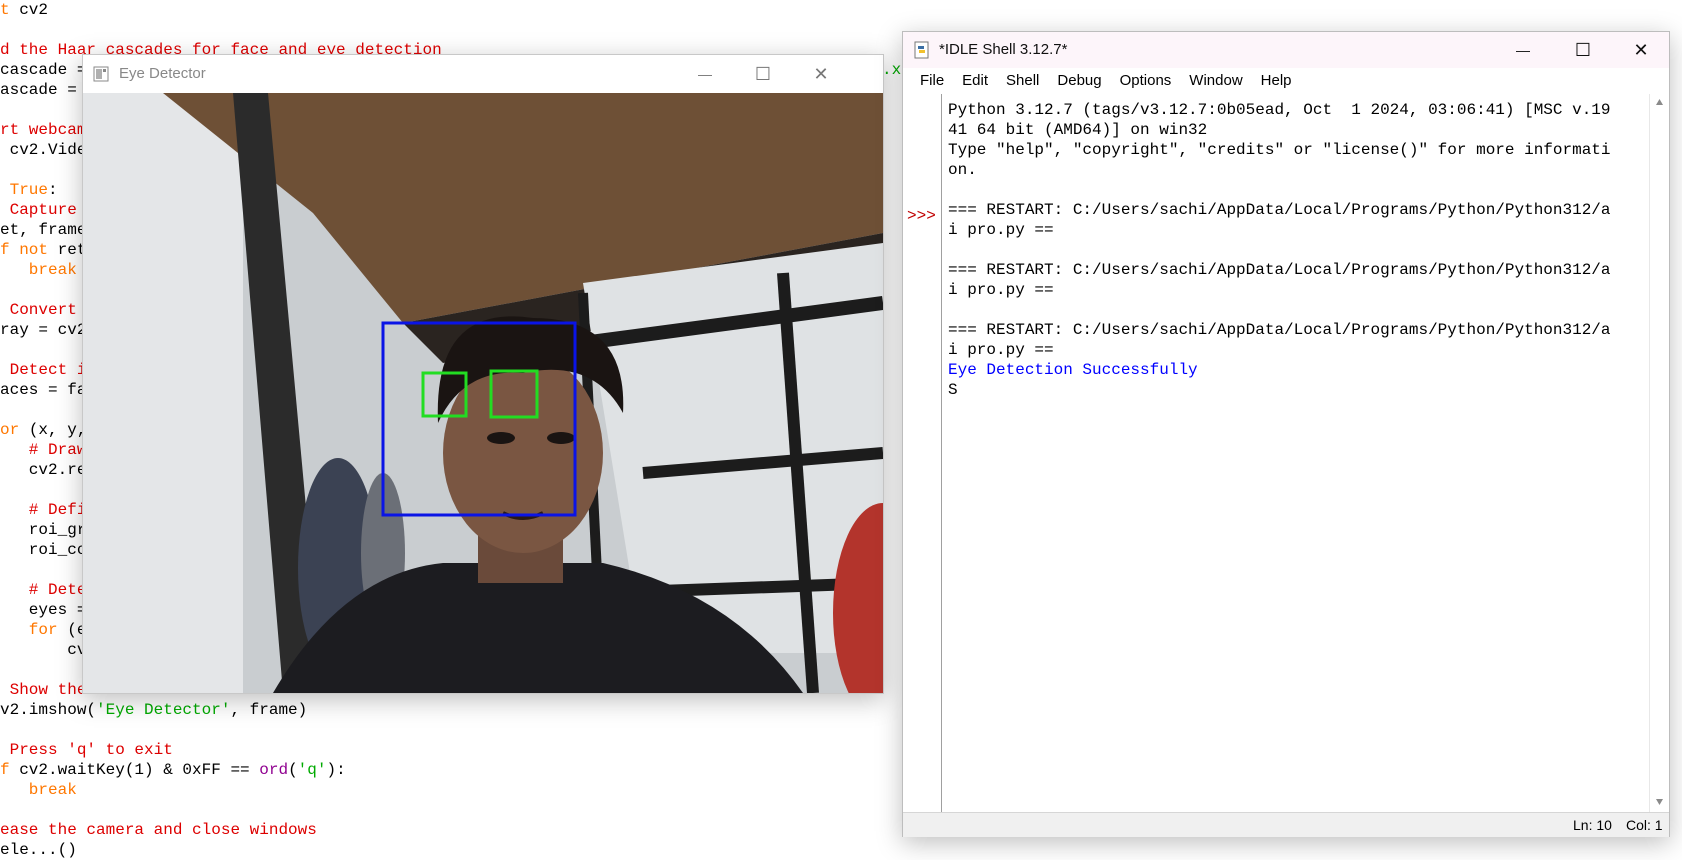 The width and height of the screenshot is (1682, 860). Describe the element at coordinates (975, 81) in the screenshot. I see `menu-item-edit: Edit` at that location.